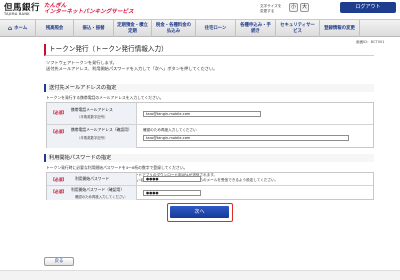 This screenshot has height=280, width=400. I want to click on email-confirm-input: taro@tangin.mobile.com, so click(246, 138).